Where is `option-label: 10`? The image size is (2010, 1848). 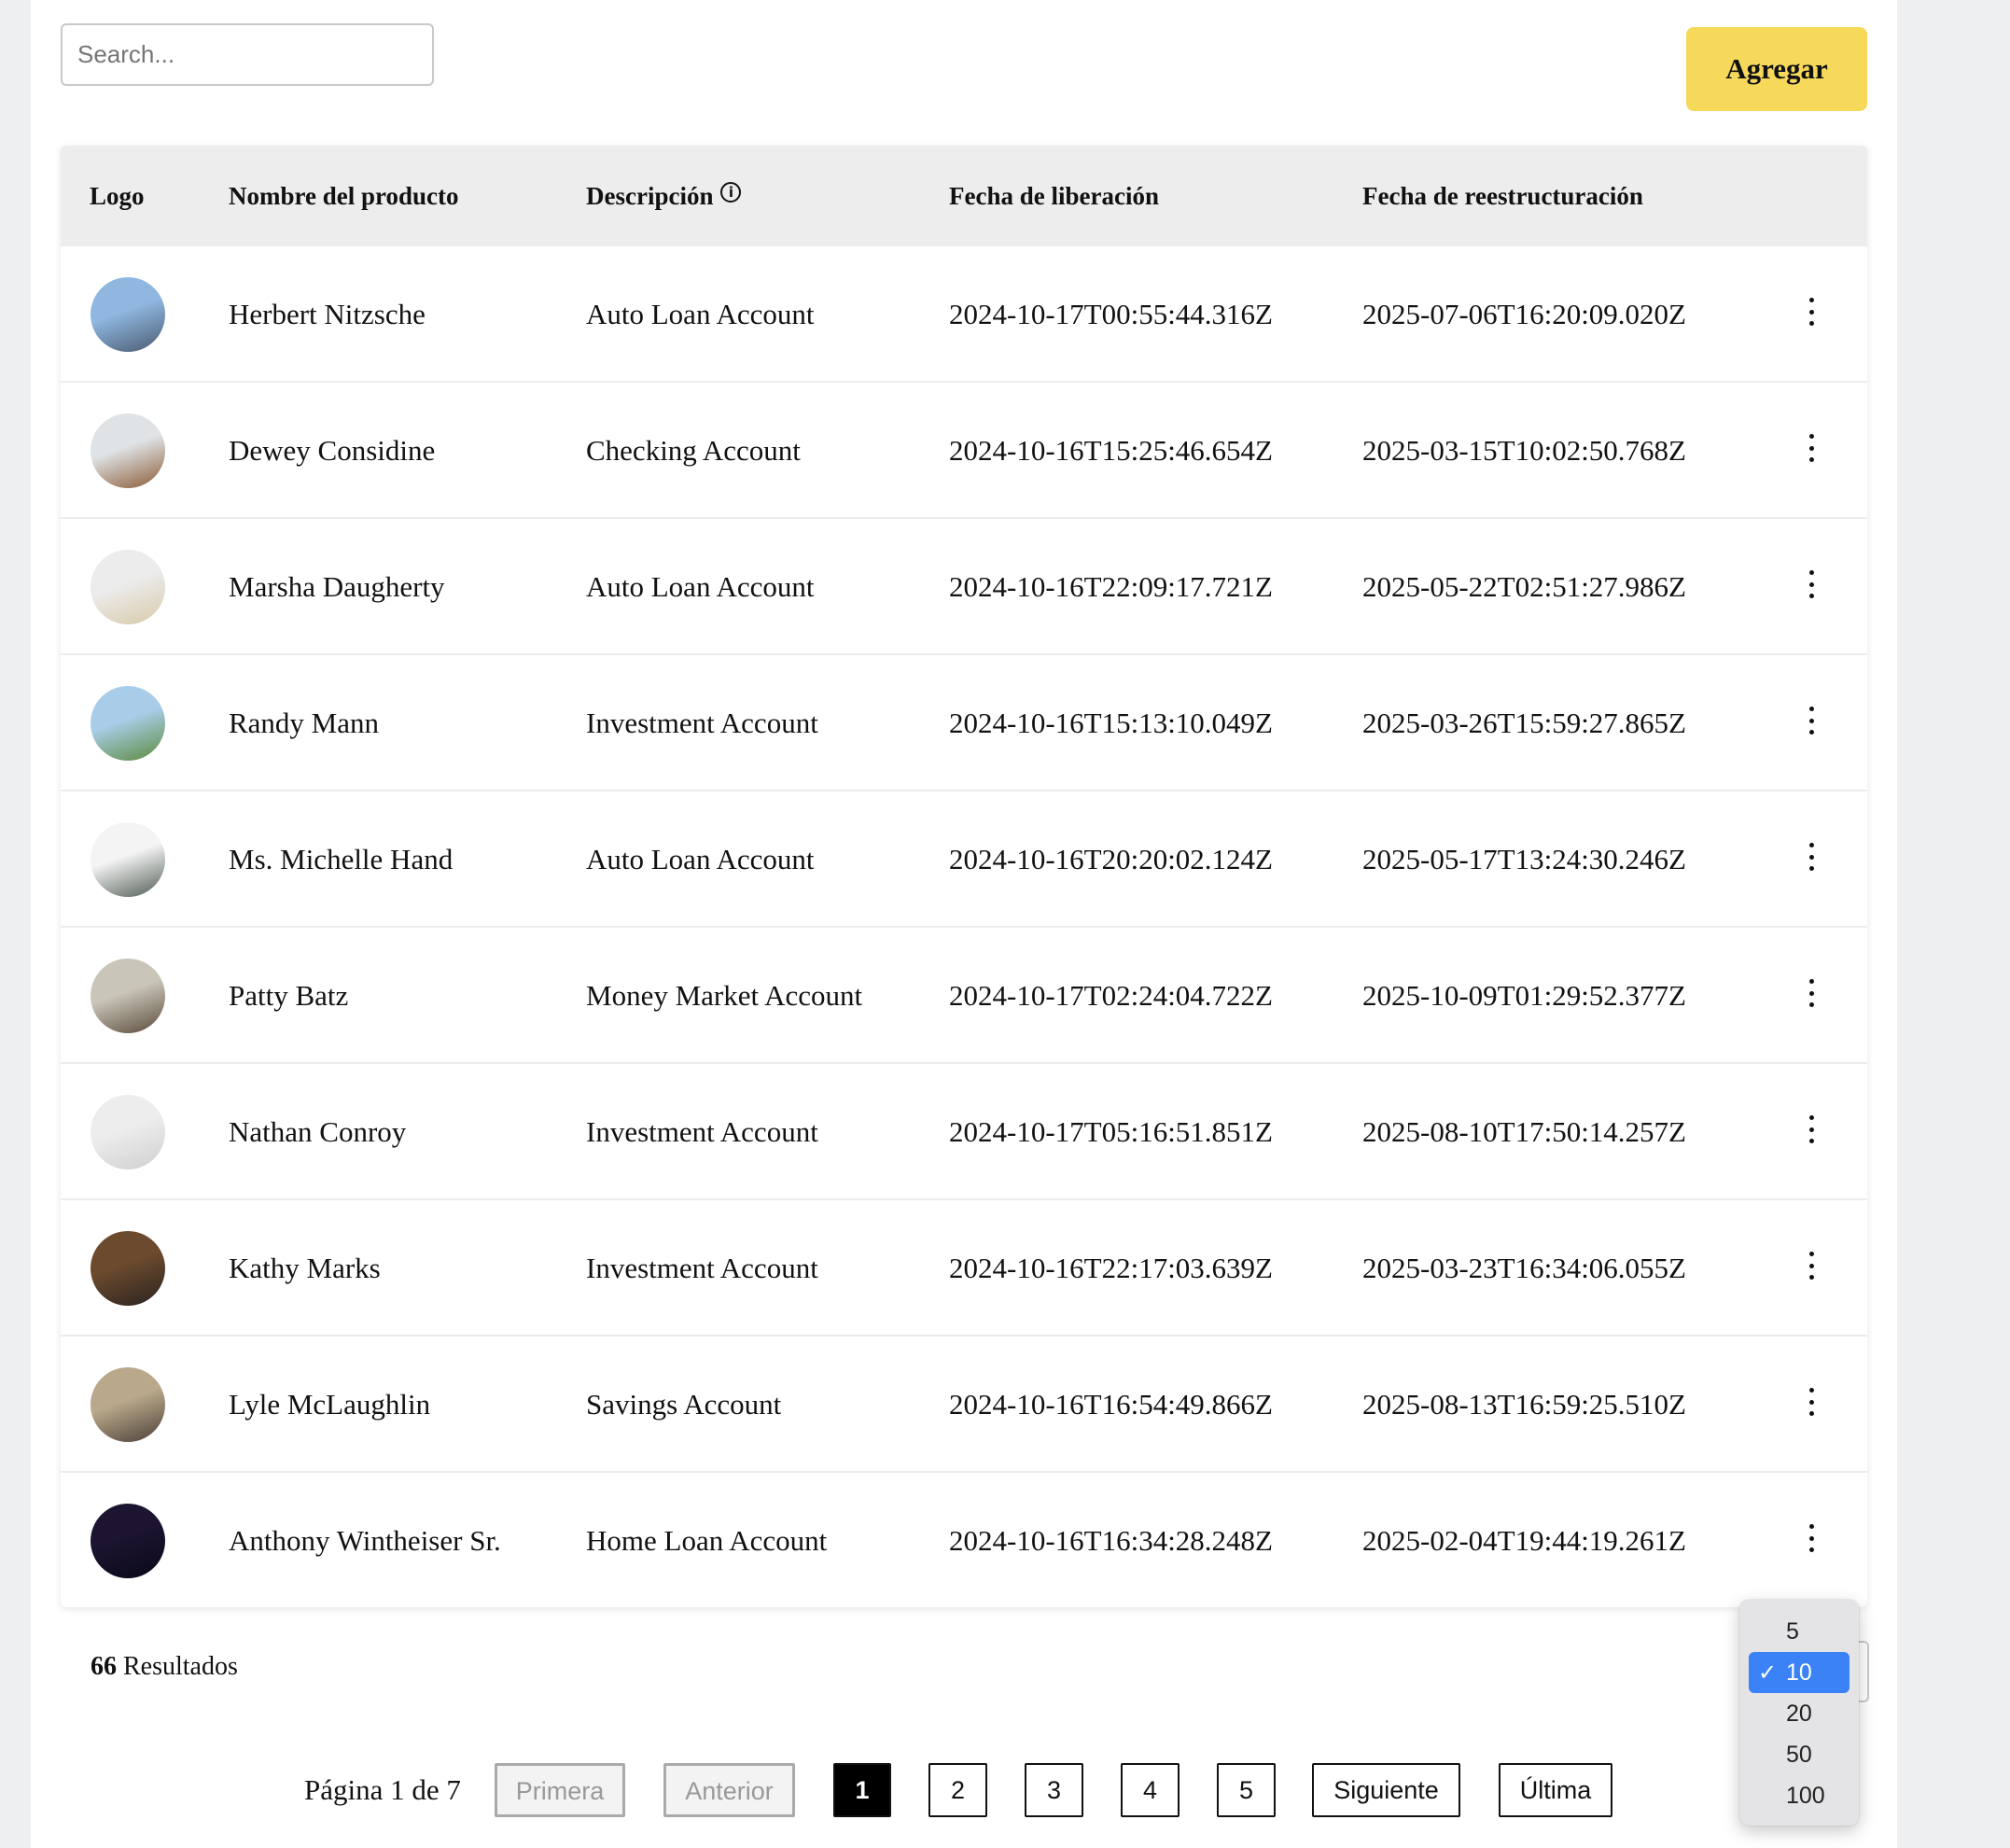
option-label: 10 is located at coordinates (1799, 1672).